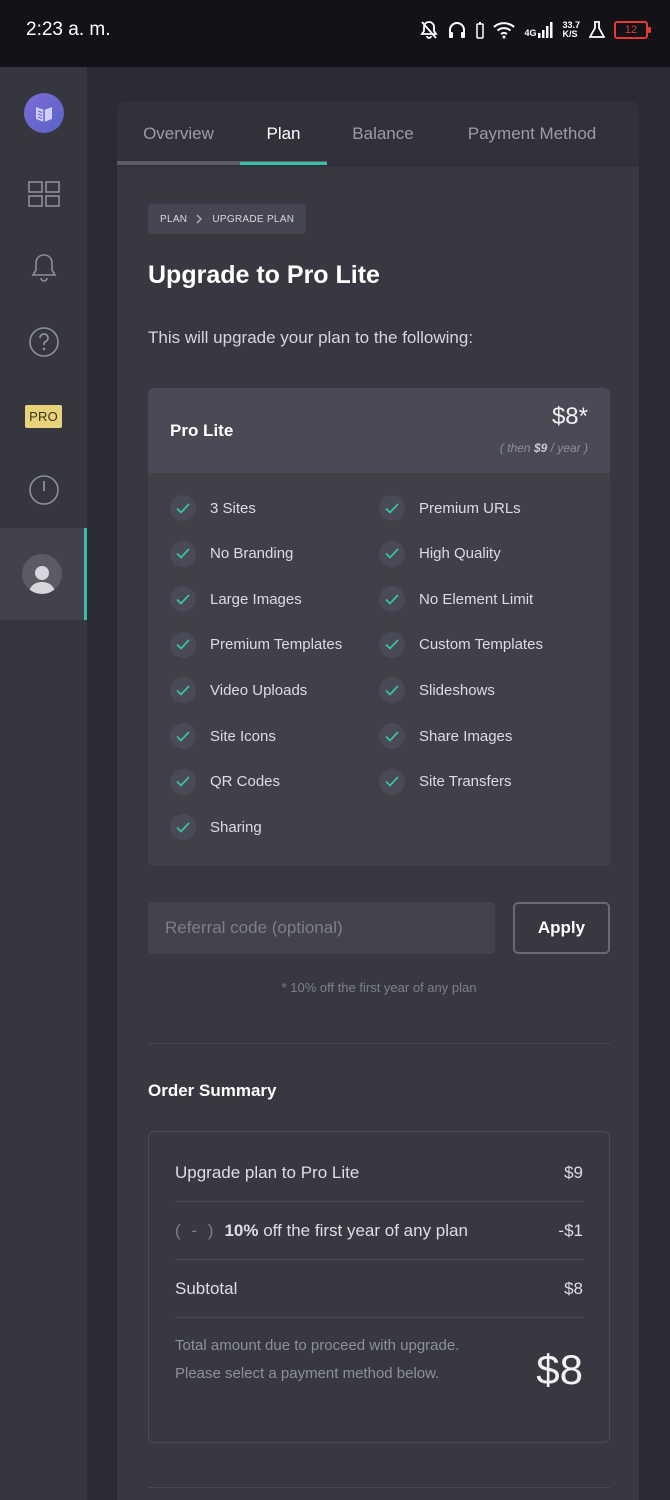  Describe the element at coordinates (264, 275) in the screenshot. I see `page-title: Upgrade to Pro Lite` at that location.